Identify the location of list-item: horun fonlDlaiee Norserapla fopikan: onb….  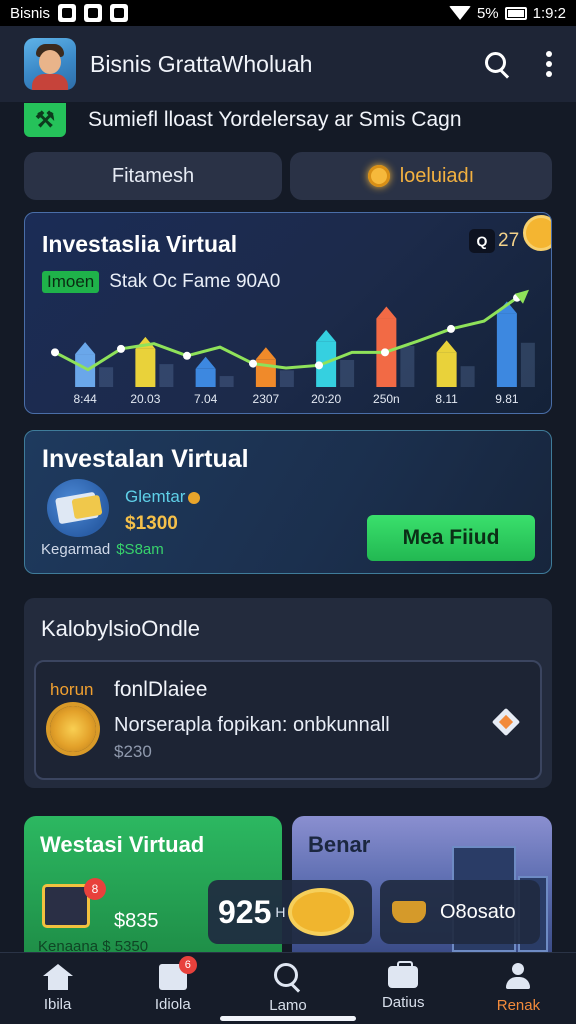
(288, 720).